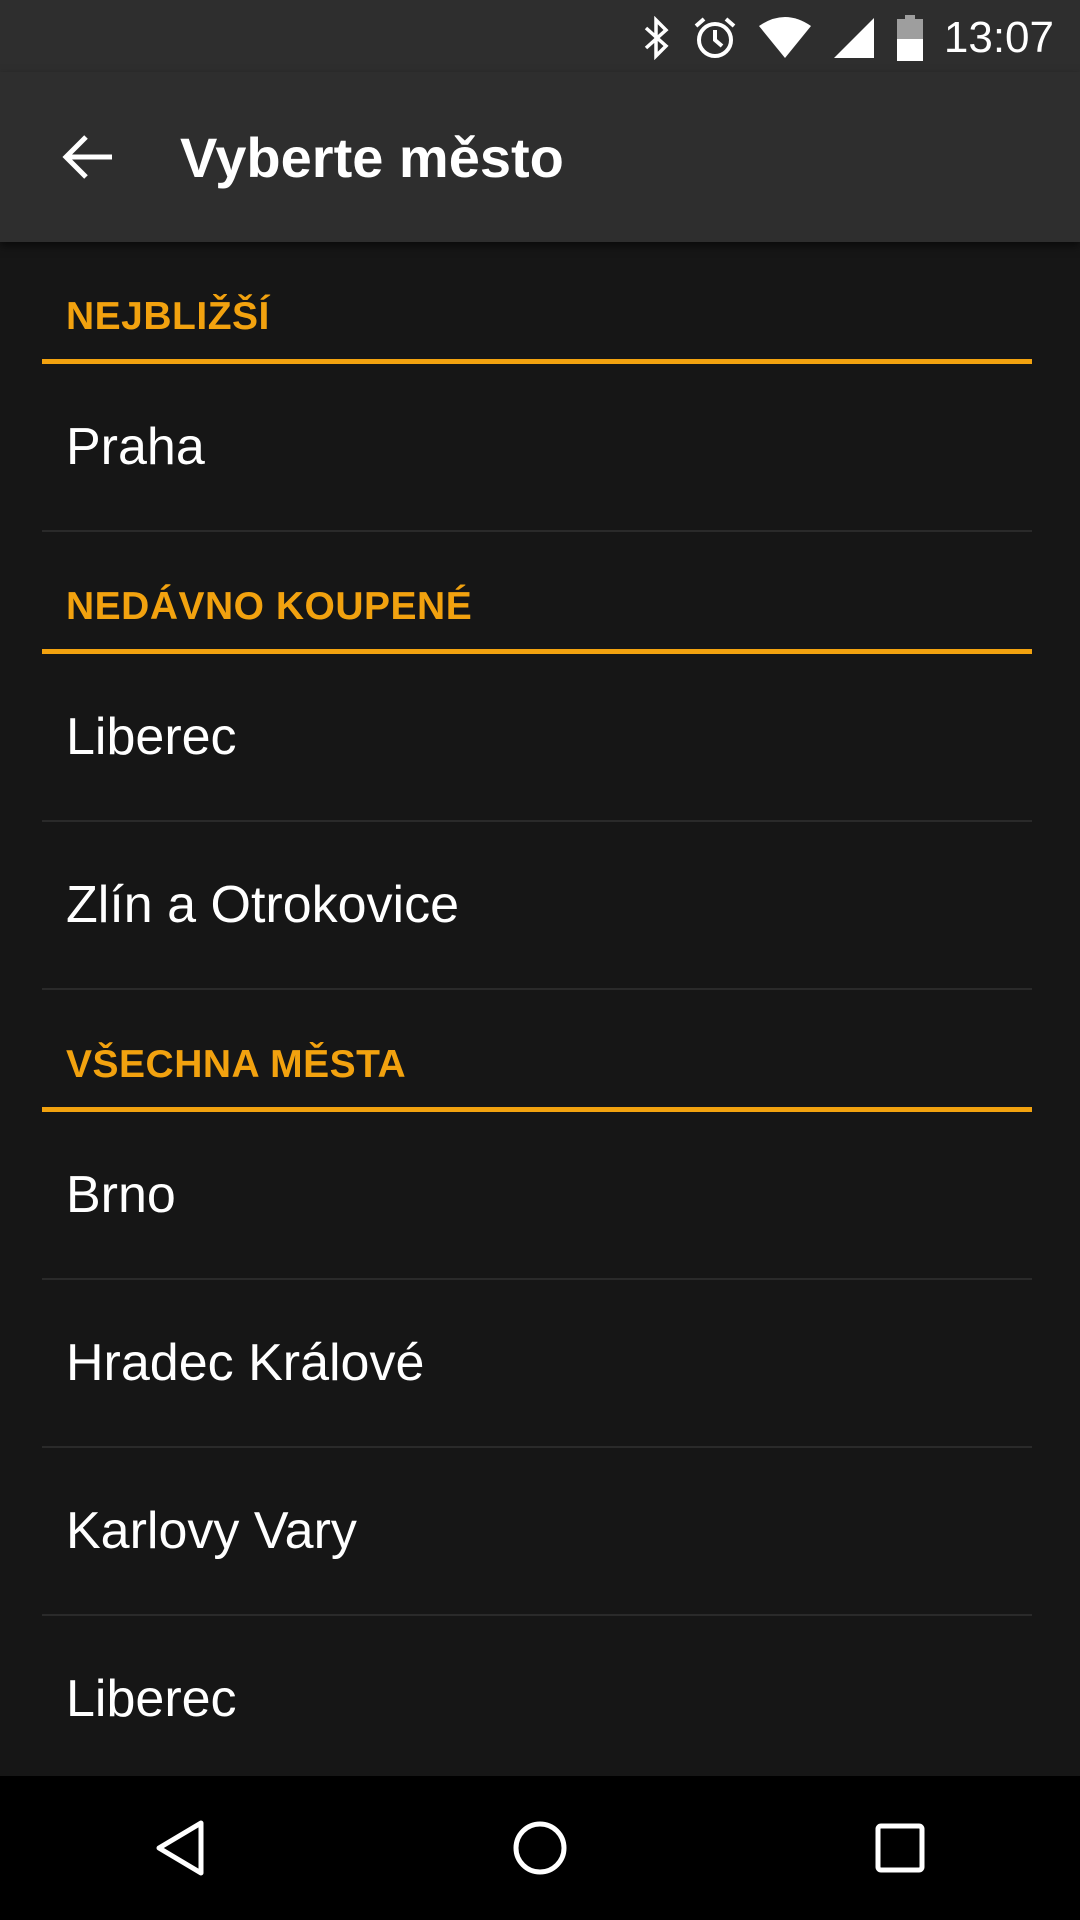 Image resolution: width=1080 pixels, height=1920 pixels. I want to click on section-header-label: VŠECHNA MĚSTA, so click(236, 1064).